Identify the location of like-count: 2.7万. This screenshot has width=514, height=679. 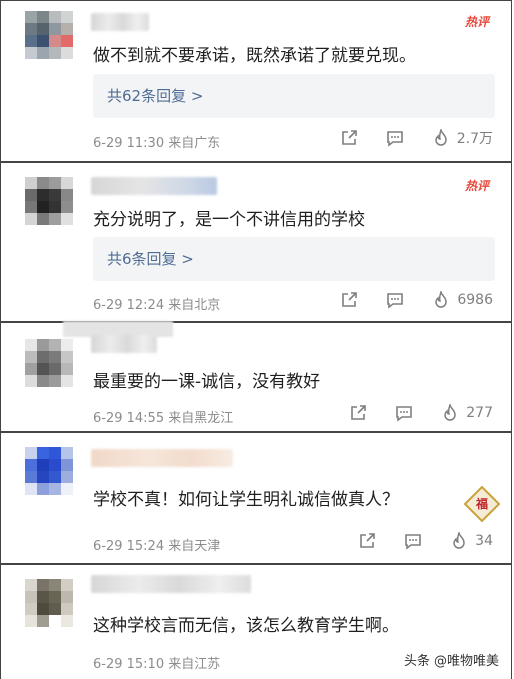
(474, 139).